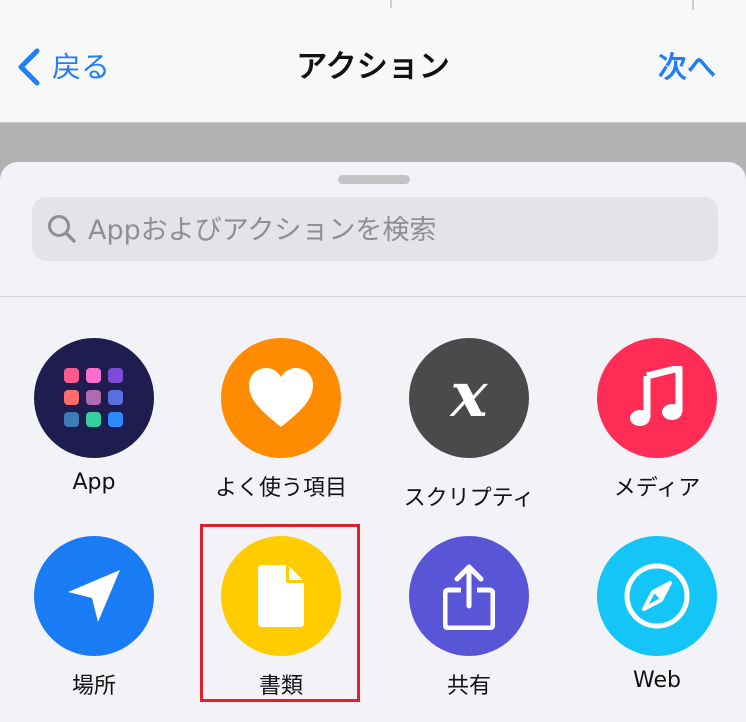 The image size is (746, 722). What do you see at coordinates (280, 686) in the screenshot?
I see `category-label: 書類` at bounding box center [280, 686].